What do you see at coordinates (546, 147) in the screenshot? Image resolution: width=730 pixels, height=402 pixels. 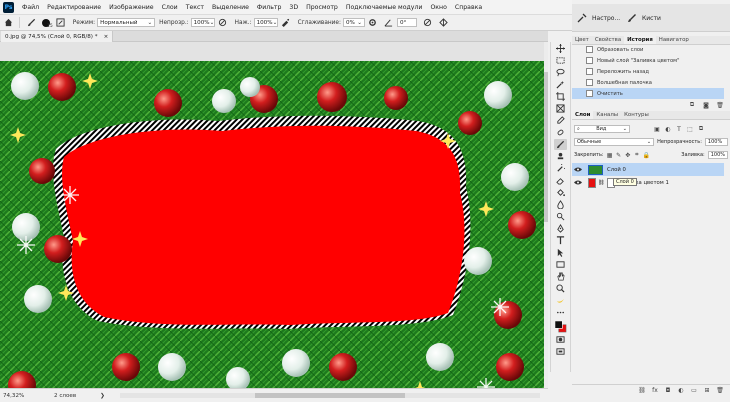 I see `vertical-scroll-thumb` at bounding box center [546, 147].